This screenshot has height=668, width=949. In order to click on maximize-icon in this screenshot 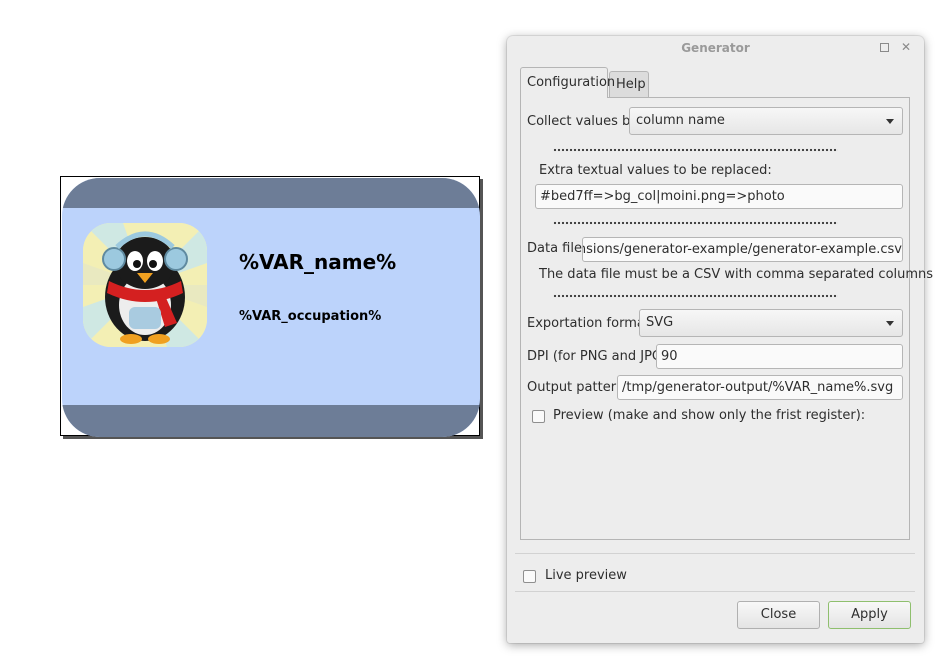, I will do `click(884, 47)`.